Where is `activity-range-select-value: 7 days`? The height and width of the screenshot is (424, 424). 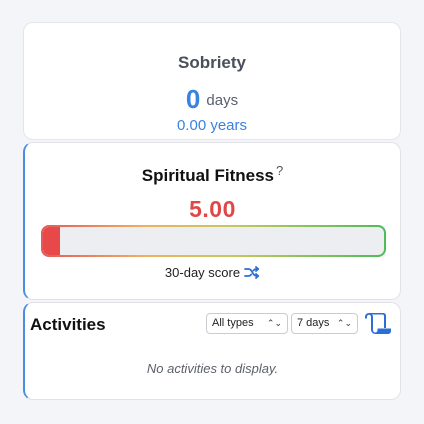
activity-range-select-value: 7 days is located at coordinates (313, 323).